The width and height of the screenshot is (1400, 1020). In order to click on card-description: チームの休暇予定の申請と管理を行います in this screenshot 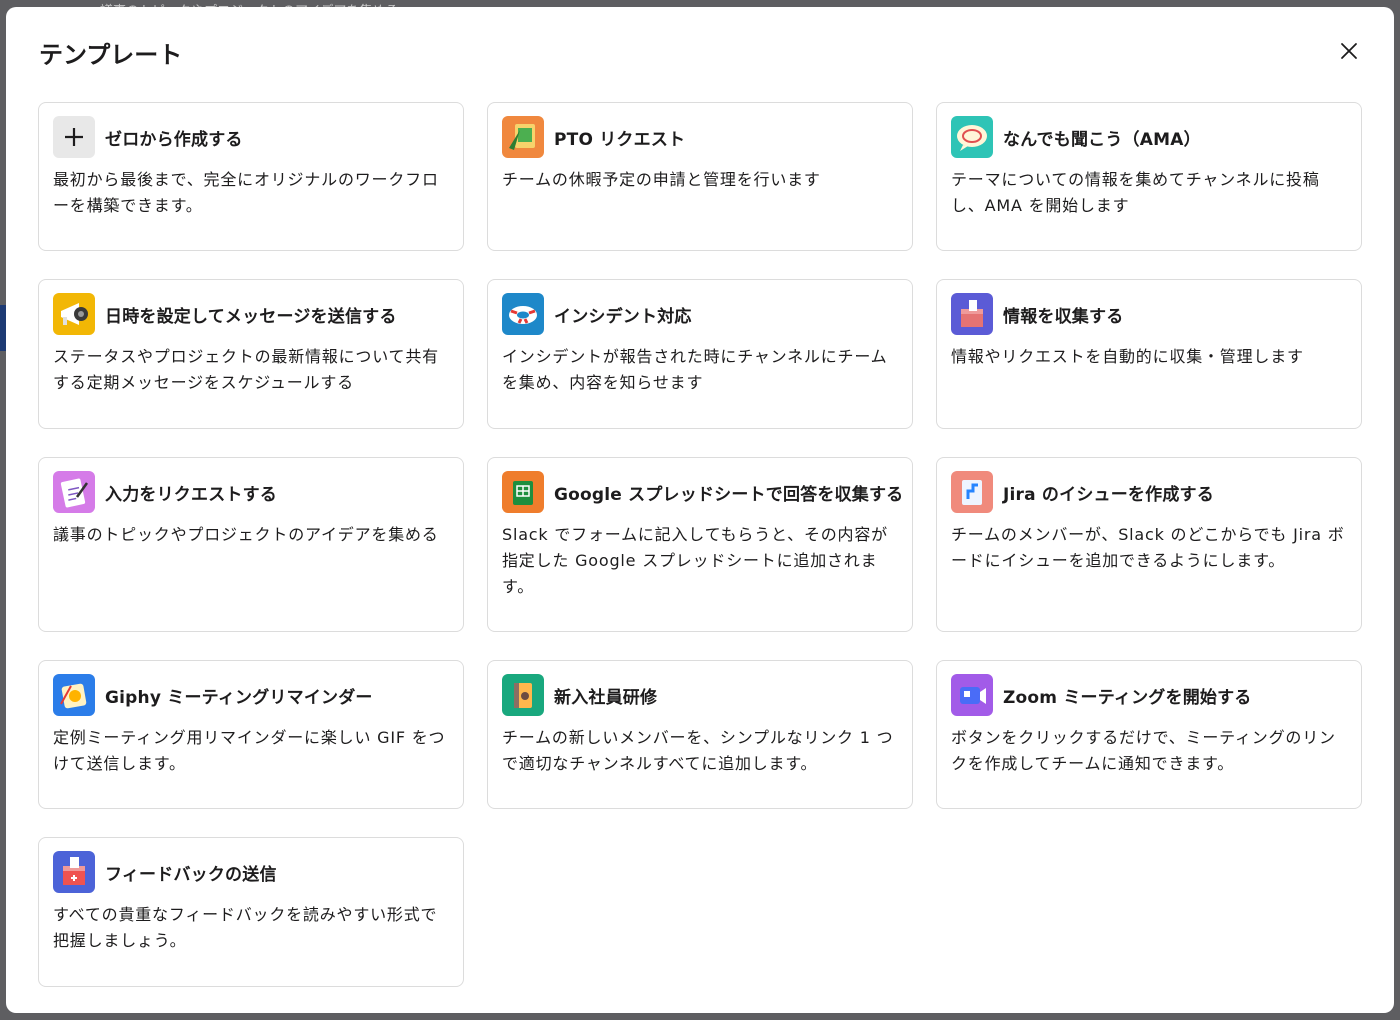, I will do `click(661, 179)`.